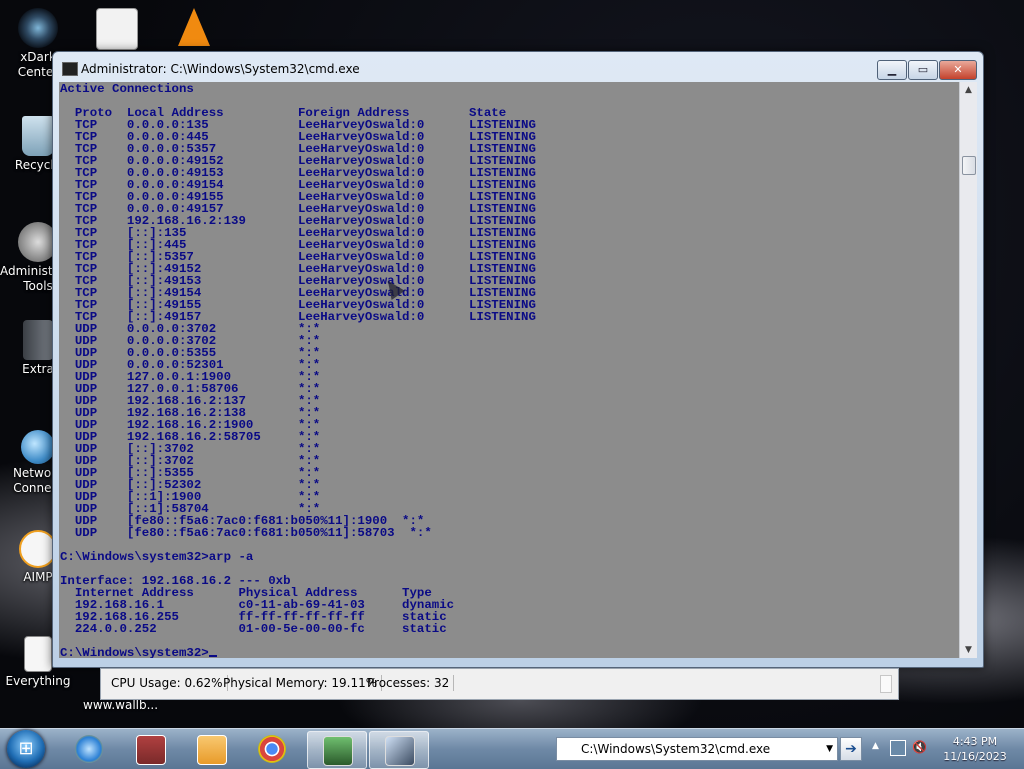 This screenshot has height=769, width=1024. What do you see at coordinates (117, 30) in the screenshot?
I see `document-icon` at bounding box center [117, 30].